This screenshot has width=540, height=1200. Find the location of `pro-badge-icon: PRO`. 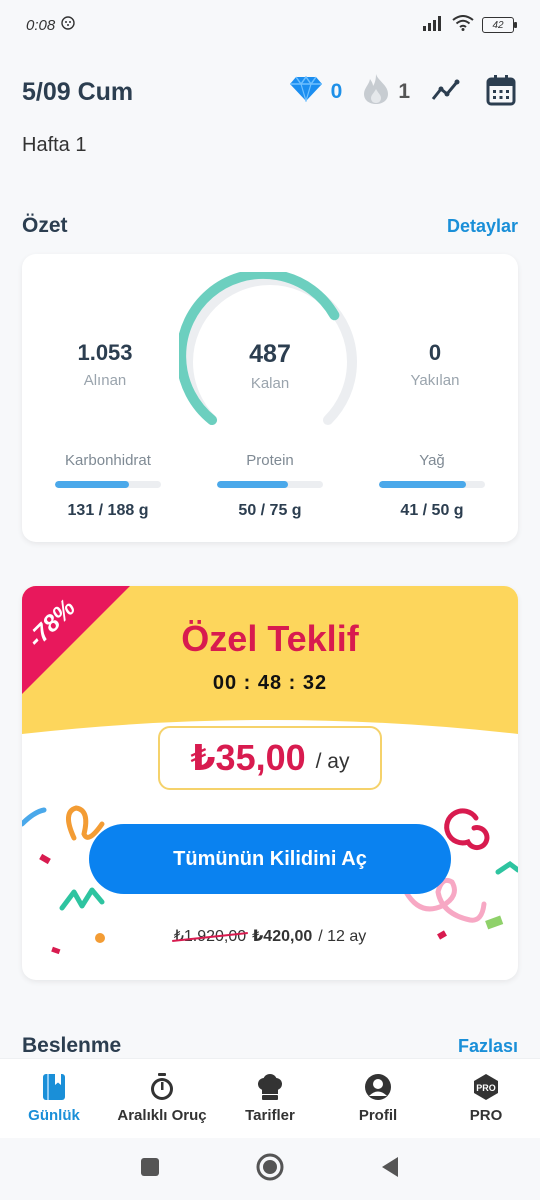

pro-badge-icon: PRO is located at coordinates (486, 1087).